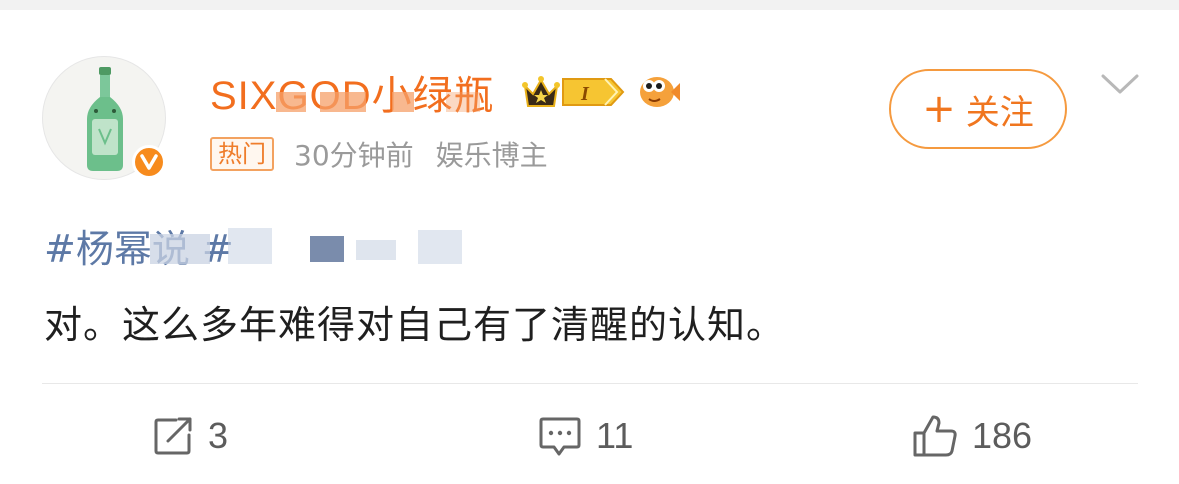  Describe the element at coordinates (589, 5) in the screenshot. I see `top-divider-strip` at that location.